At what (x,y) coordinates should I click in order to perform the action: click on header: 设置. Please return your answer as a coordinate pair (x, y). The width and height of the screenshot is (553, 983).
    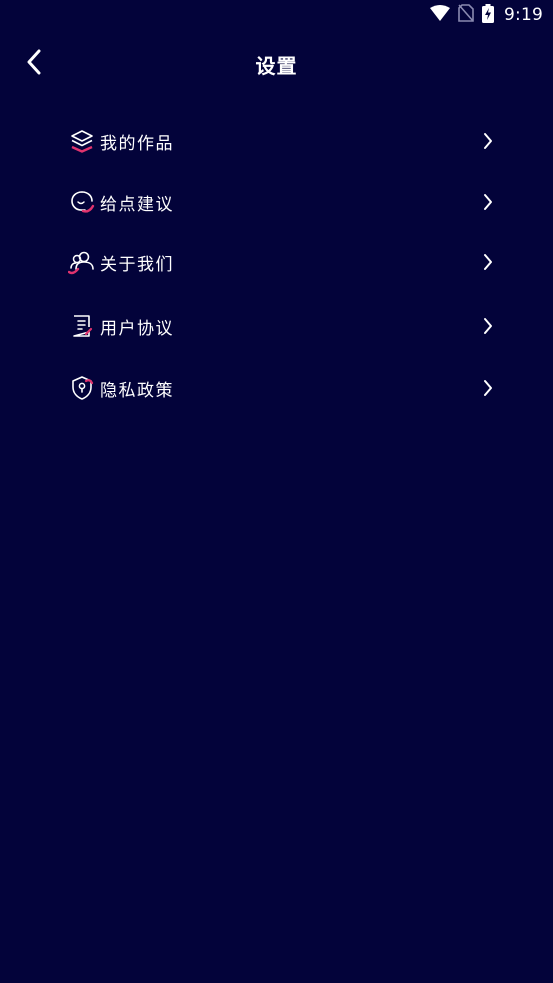
    Looking at the image, I should click on (276, 64).